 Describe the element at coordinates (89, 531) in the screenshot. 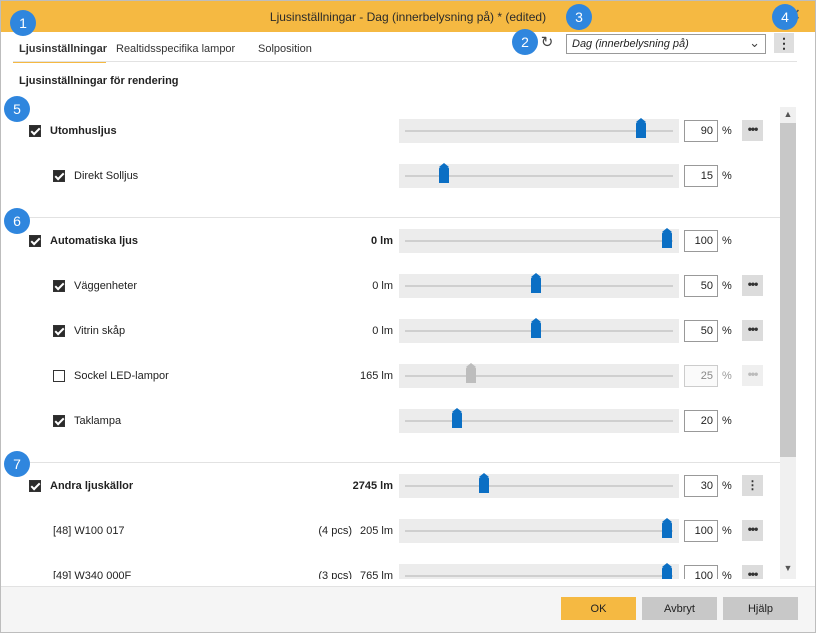

I see `light-label: [48] W100 017` at that location.